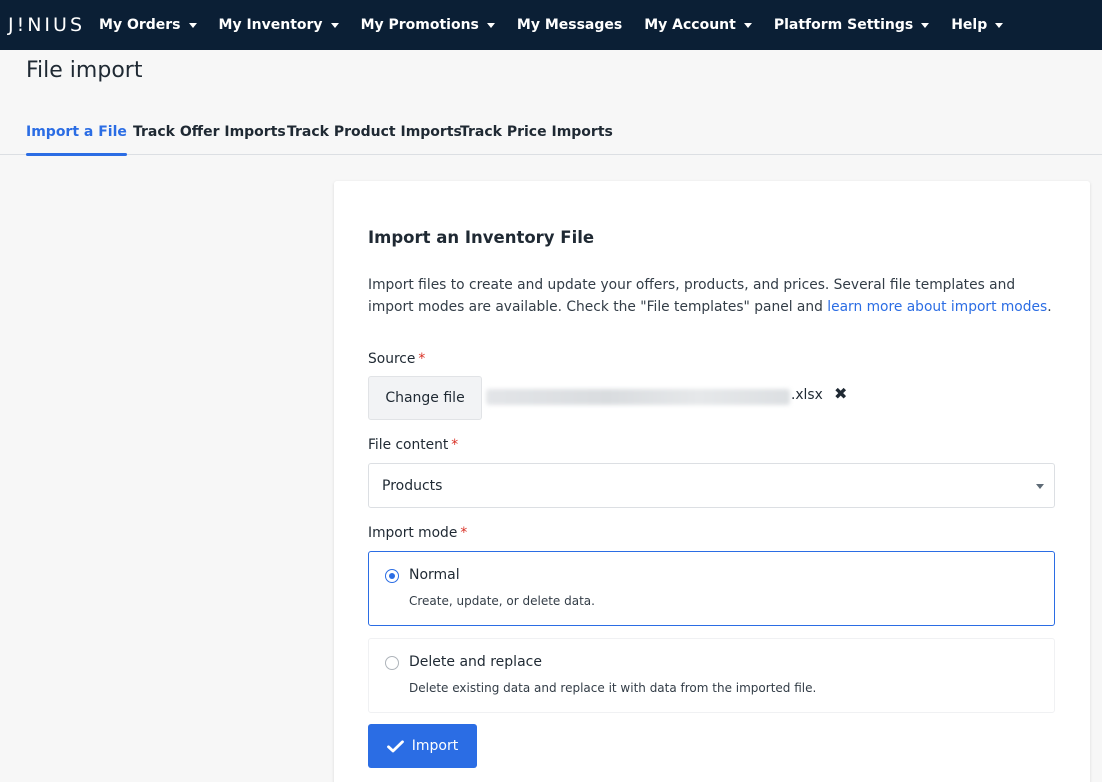 The width and height of the screenshot is (1102, 782). I want to click on nav-platform-settings: Platform Settings, so click(851, 25).